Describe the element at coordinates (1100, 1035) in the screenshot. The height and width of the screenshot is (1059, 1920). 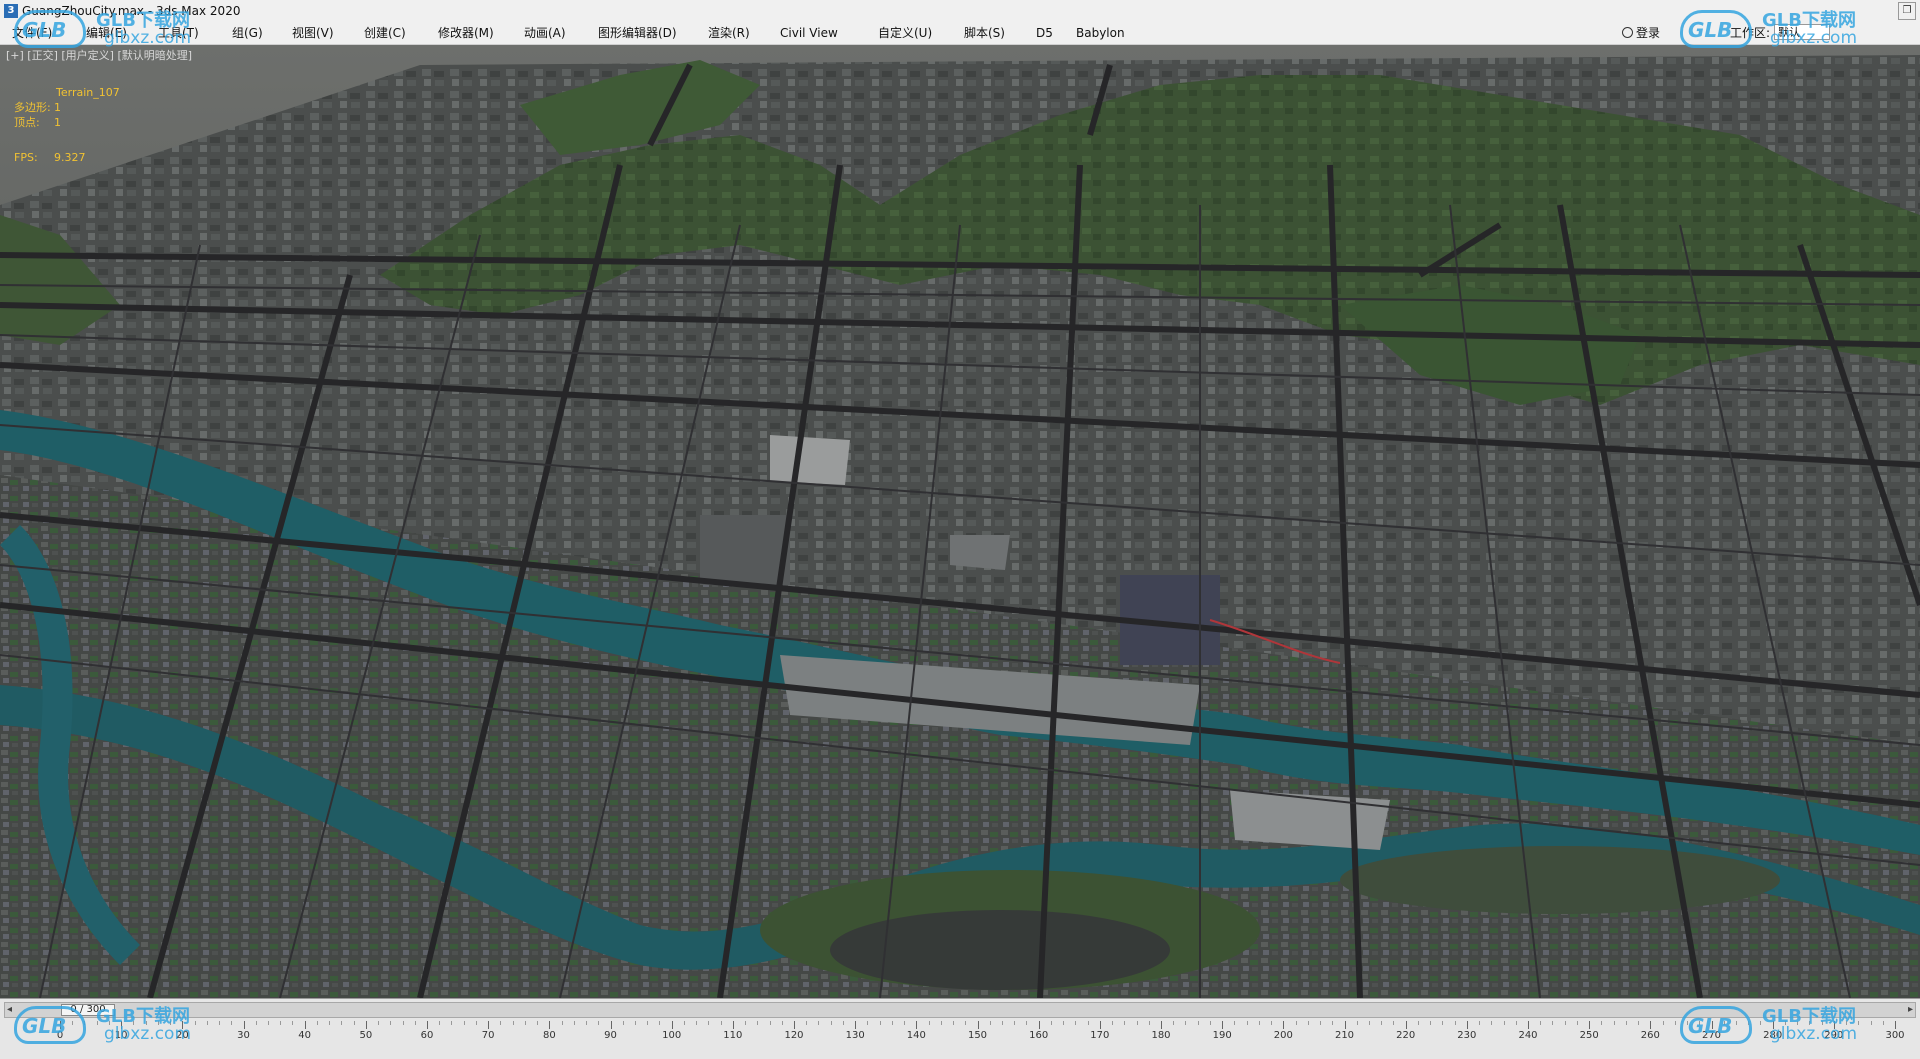
I see `ruler-tick-label: 170` at that location.